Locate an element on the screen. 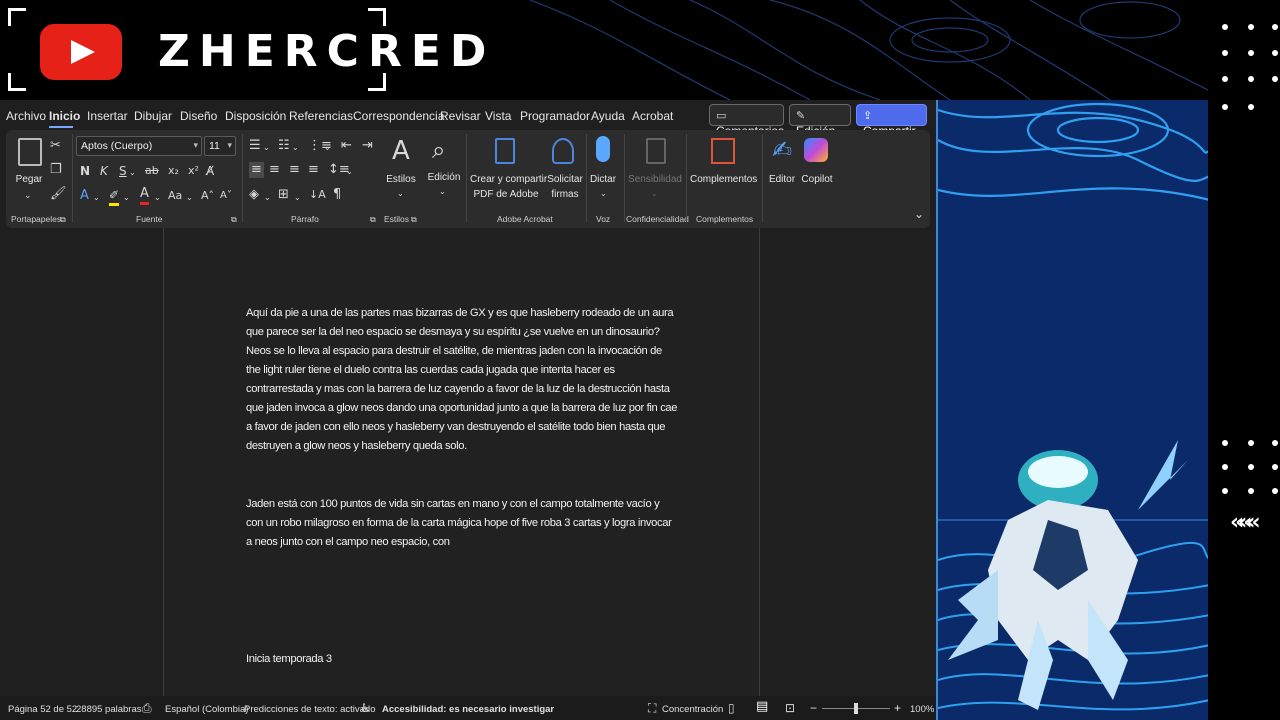  format-painter-icon: 🖌 is located at coordinates (58, 194).